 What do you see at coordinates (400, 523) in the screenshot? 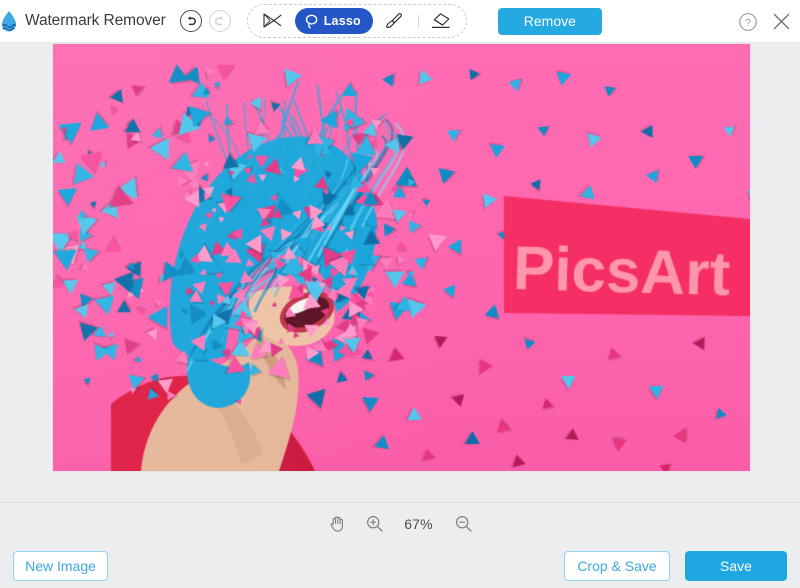
I see `zoom-toolbar: 67%` at bounding box center [400, 523].